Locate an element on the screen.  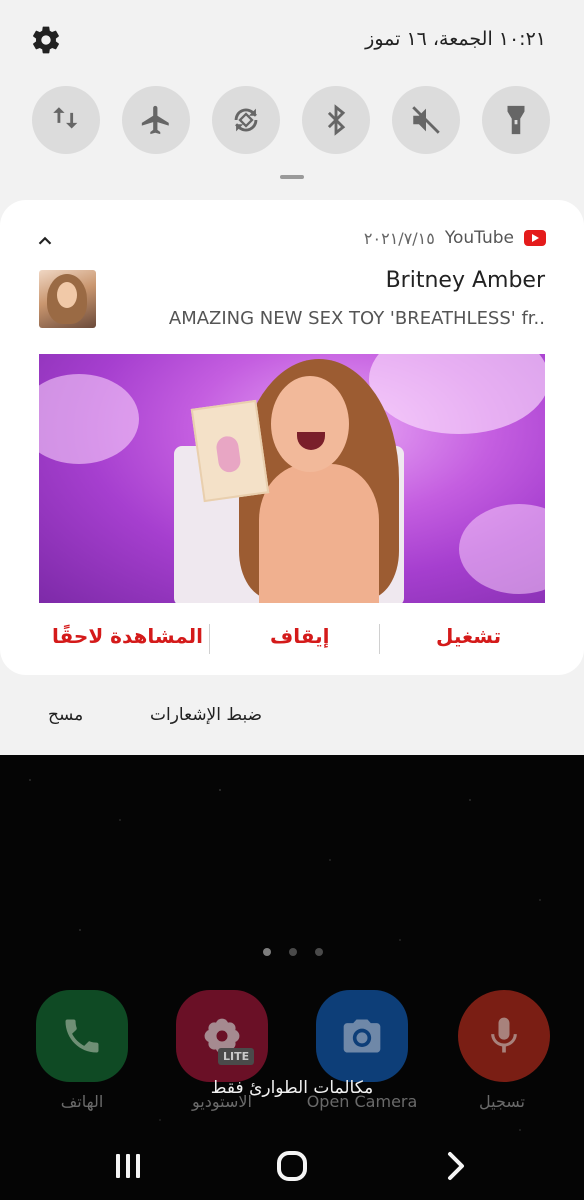
stop-button: إيقاف is located at coordinates (300, 636).